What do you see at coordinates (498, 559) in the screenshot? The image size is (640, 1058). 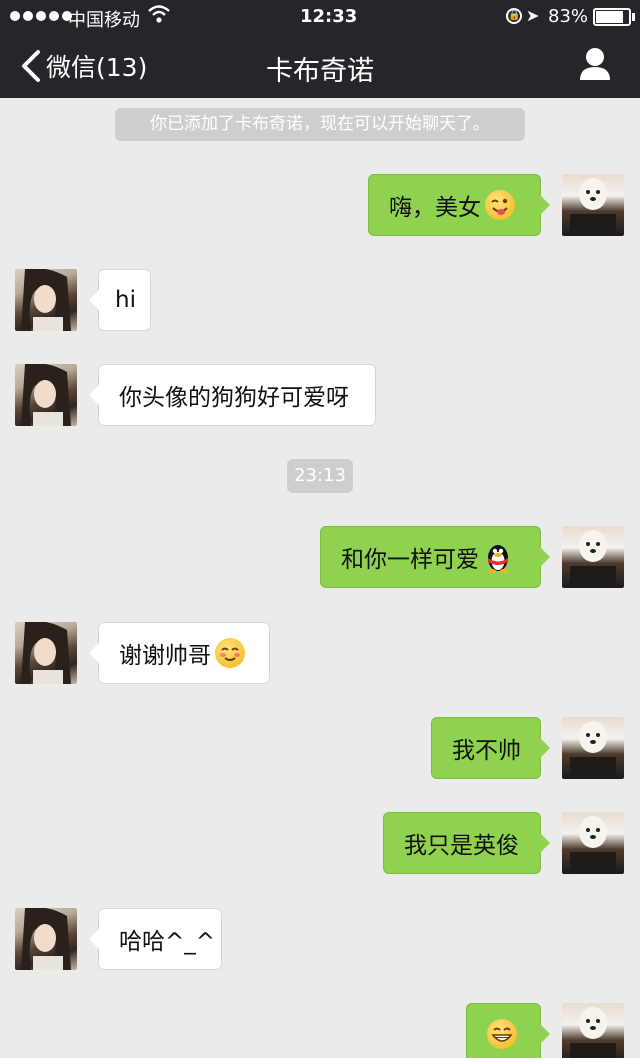 I see `qq-penguin-icon` at bounding box center [498, 559].